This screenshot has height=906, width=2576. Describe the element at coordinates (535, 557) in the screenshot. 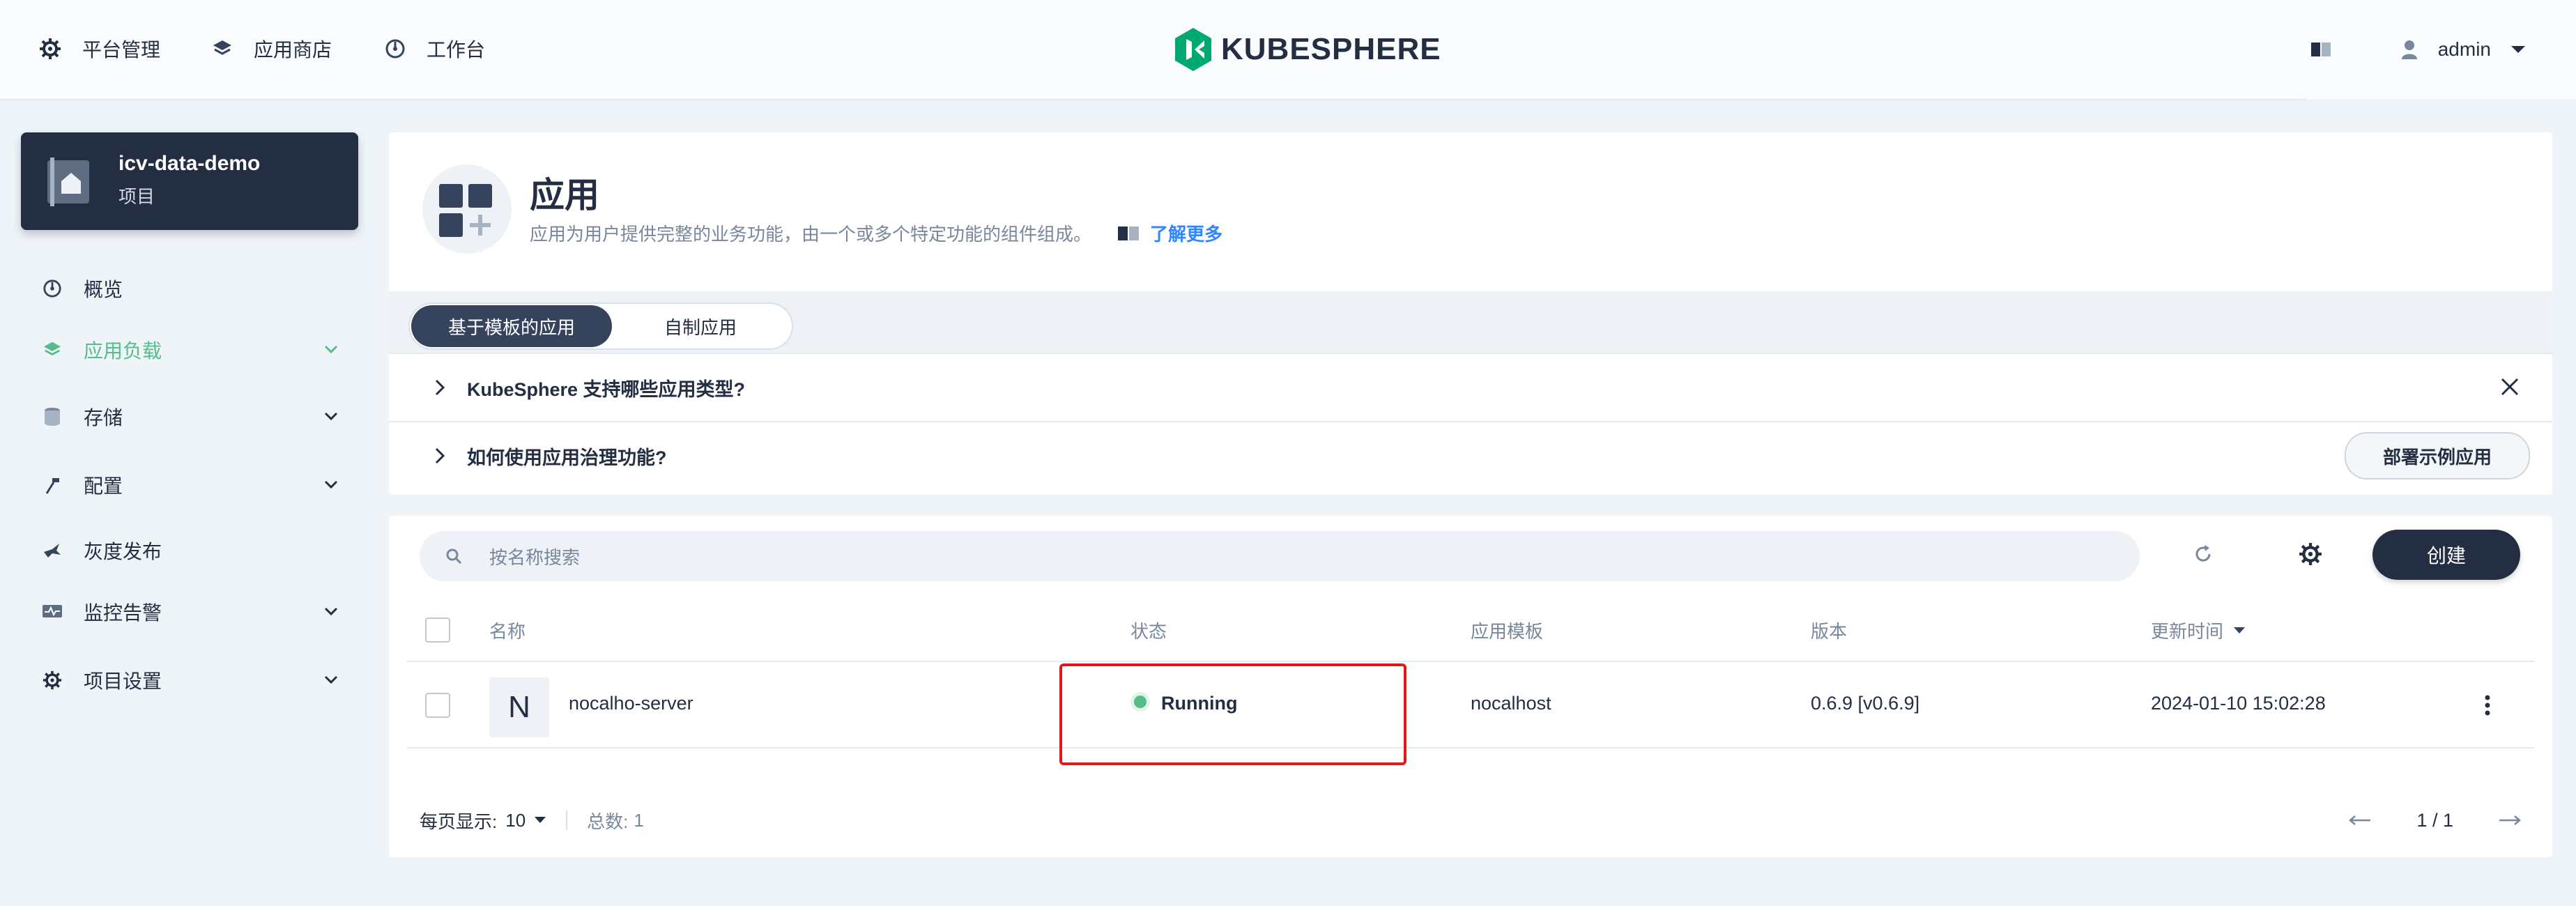

I see `search-placeholder: 按名称搜索` at that location.